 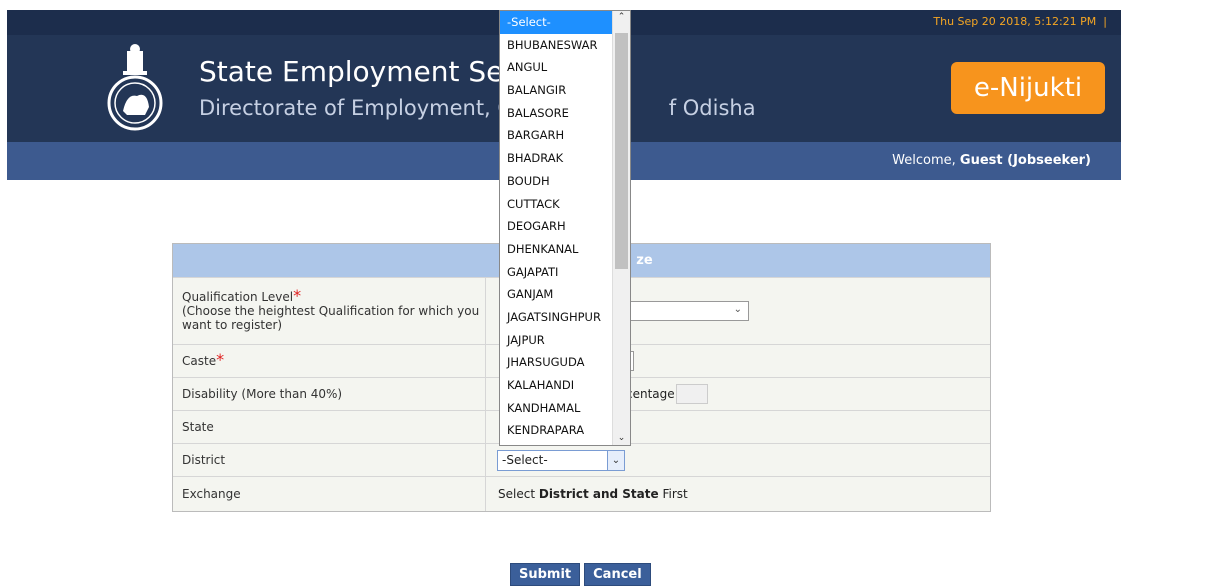 I want to click on row-district: District -Select- ⌄, so click(x=581, y=459).